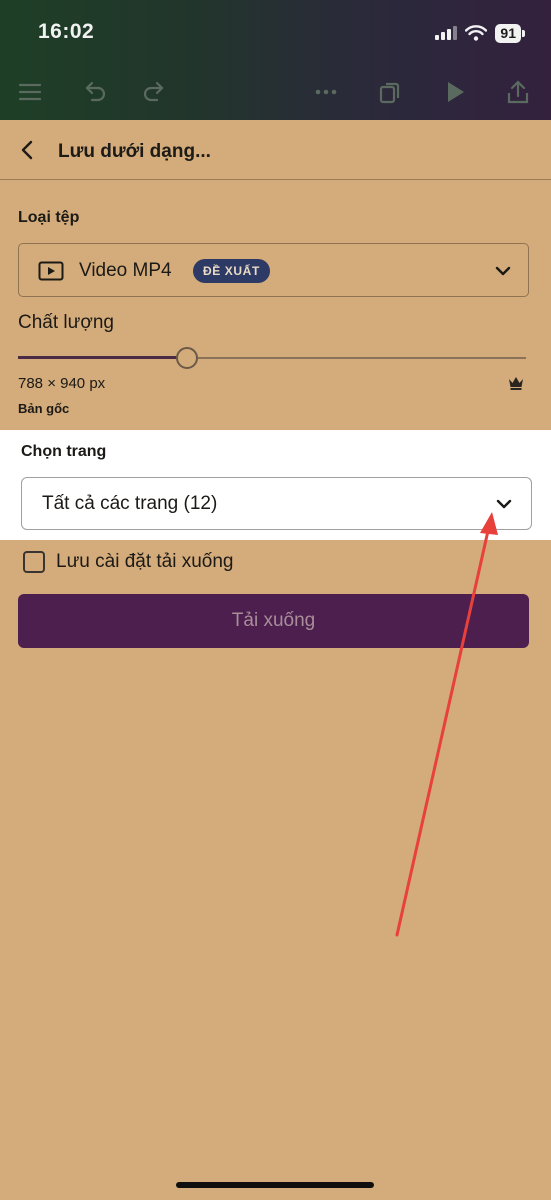 The width and height of the screenshot is (551, 1200). Describe the element at coordinates (51, 271) in the screenshot. I see `video-icon` at that location.